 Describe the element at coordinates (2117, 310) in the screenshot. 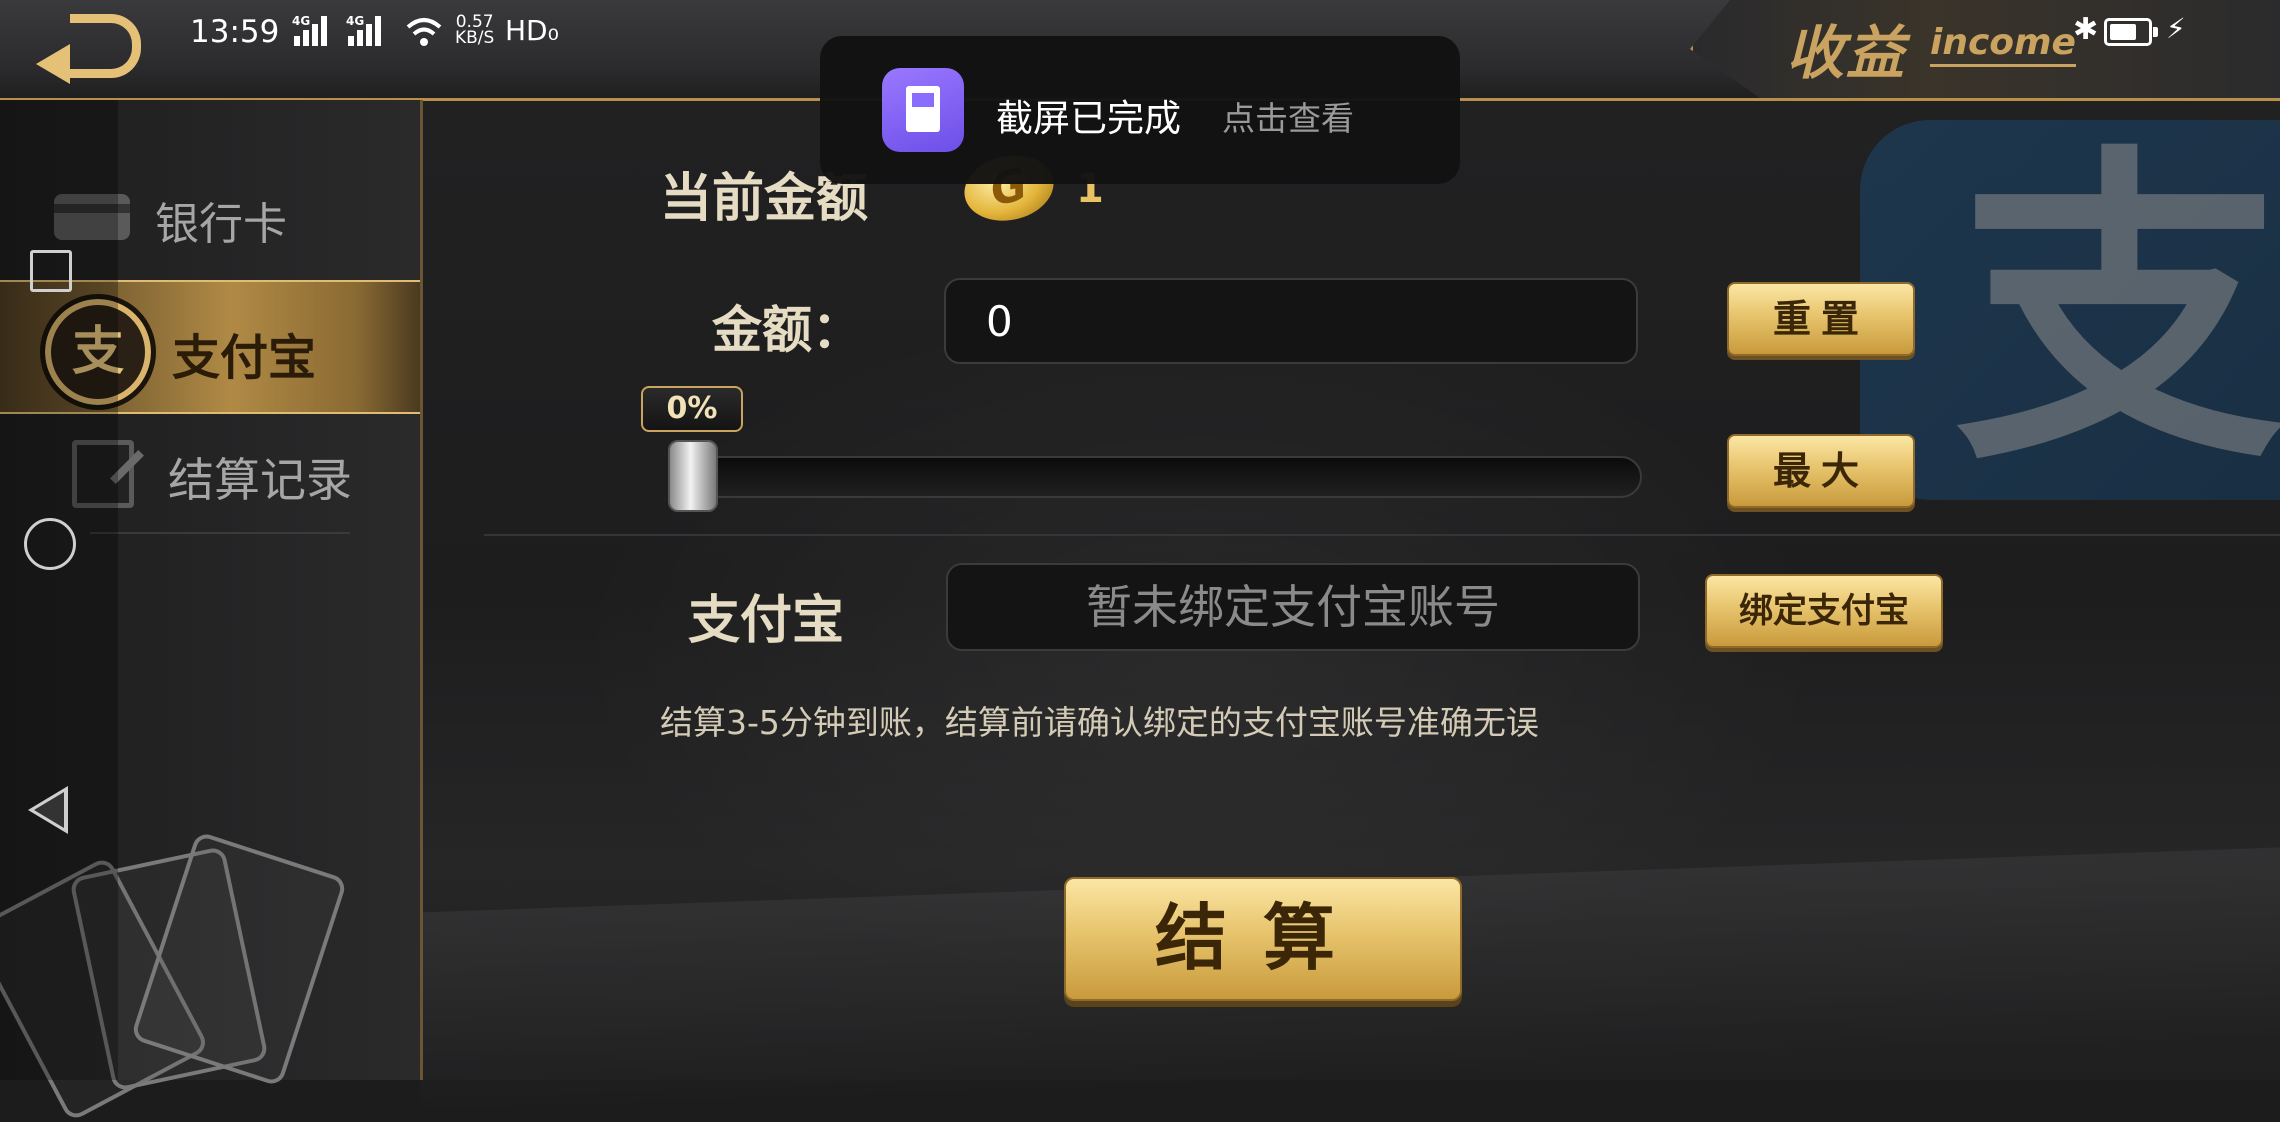

I see `alipay-watermark-glyph: 支` at that location.